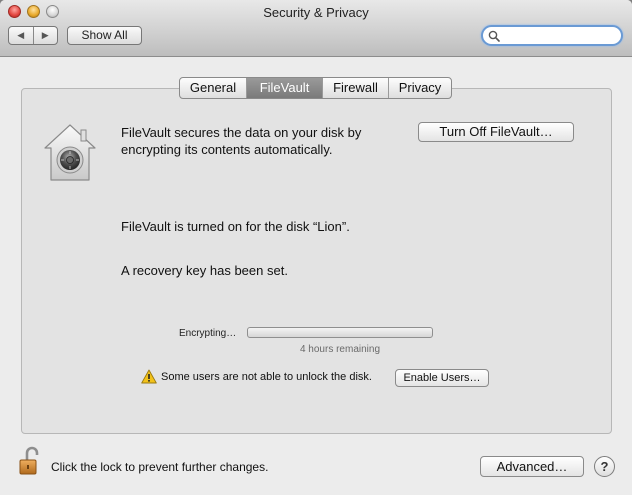 This screenshot has width=632, height=495. What do you see at coordinates (285, 88) in the screenshot?
I see `tab-filevault: FileVault` at bounding box center [285, 88].